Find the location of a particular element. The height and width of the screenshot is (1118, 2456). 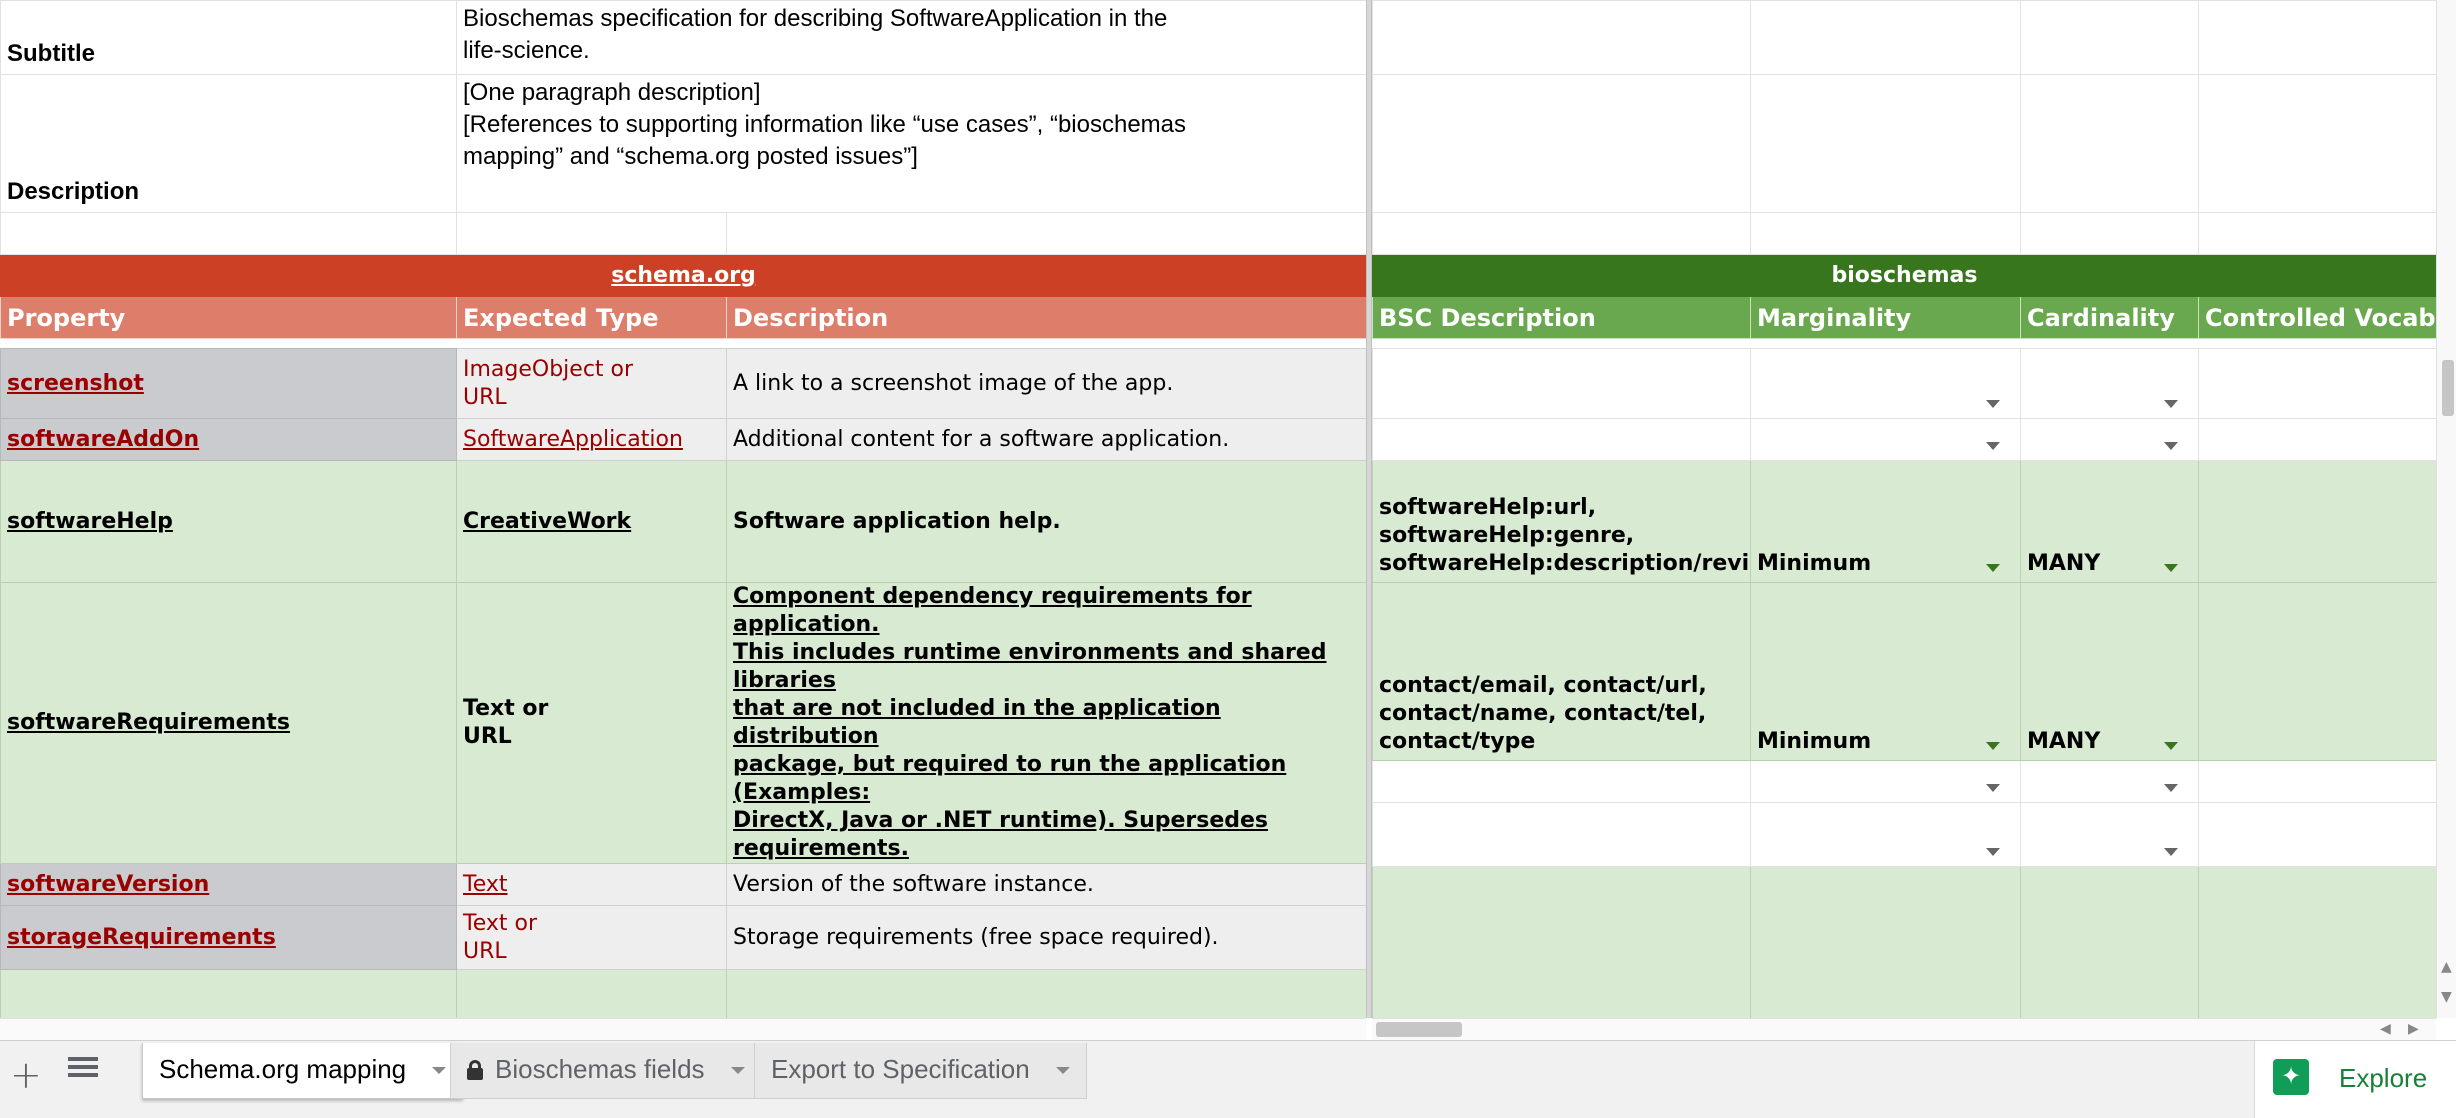

description-label: Description is located at coordinates (228, 143).